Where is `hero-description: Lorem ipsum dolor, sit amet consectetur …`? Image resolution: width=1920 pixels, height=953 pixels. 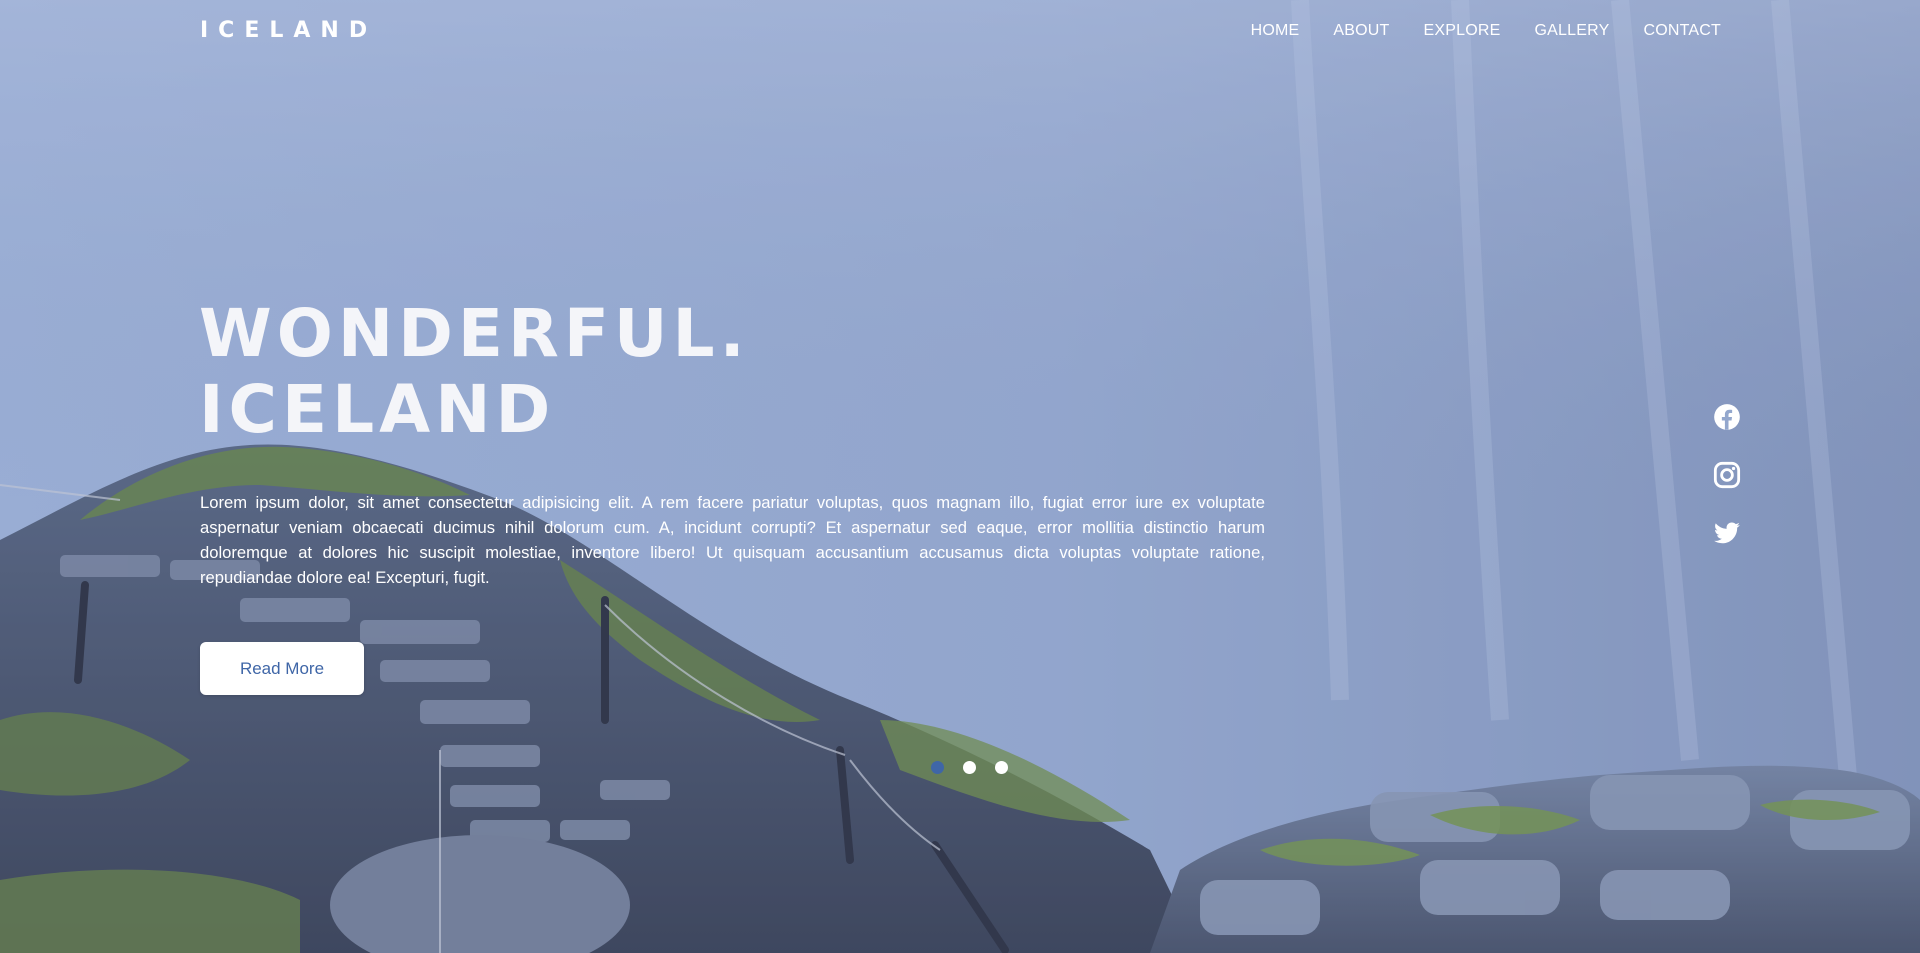
hero-description: Lorem ipsum dolor, sit amet consectetur … is located at coordinates (732, 540).